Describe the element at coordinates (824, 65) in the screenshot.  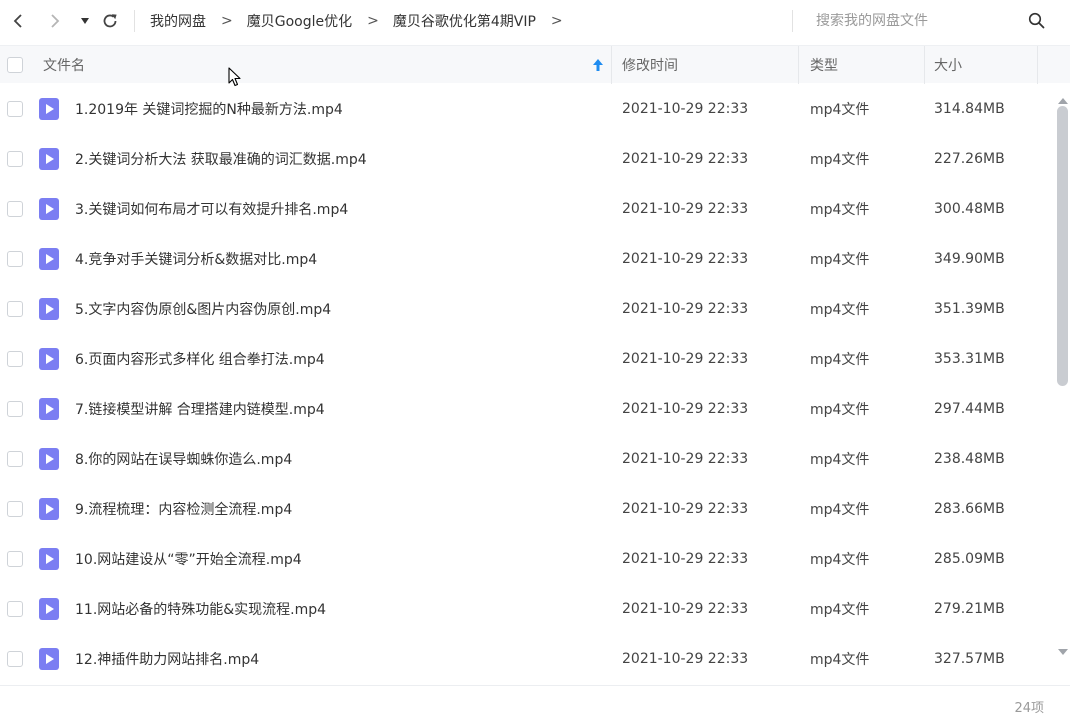
I see `column-header-type: 类型` at that location.